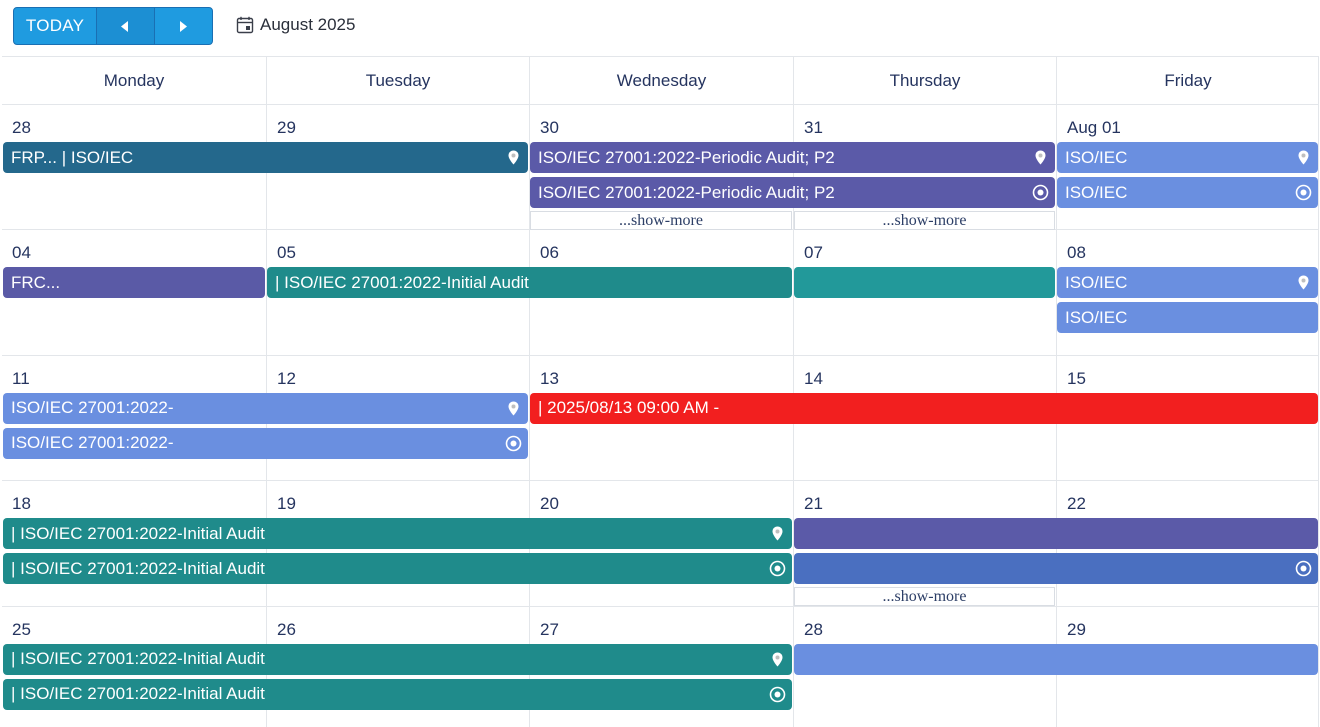 This screenshot has height=727, width=1320. What do you see at coordinates (308, 24) in the screenshot?
I see `month-label: August 2025` at bounding box center [308, 24].